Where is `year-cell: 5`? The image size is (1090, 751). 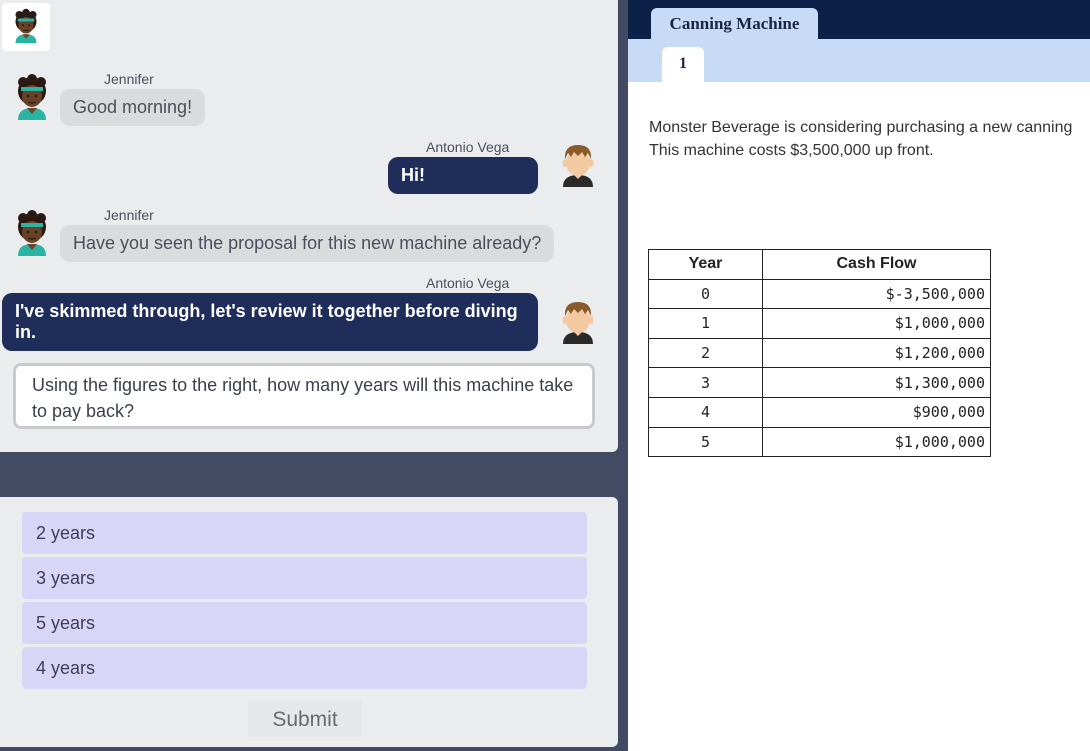 year-cell: 5 is located at coordinates (705, 442).